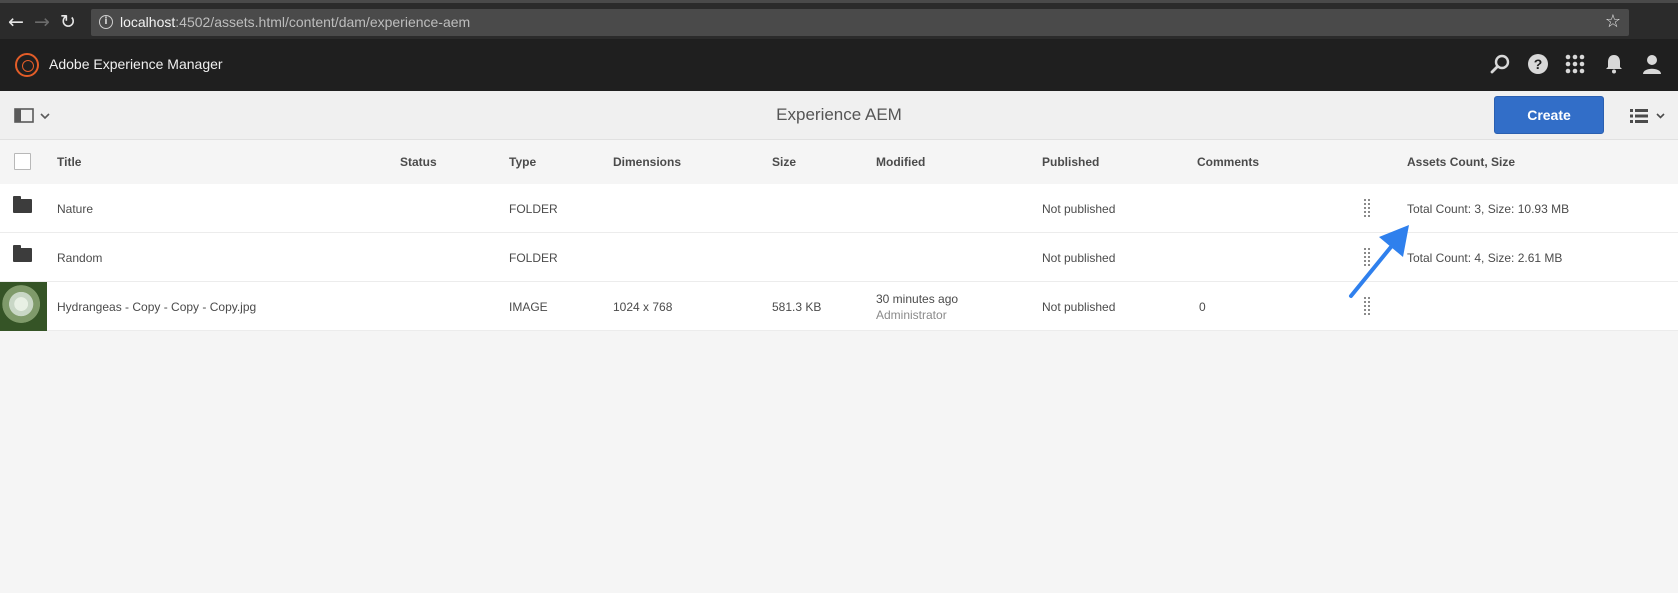 This screenshot has width=1678, height=593. I want to click on row-type: IMAGE, so click(528, 307).